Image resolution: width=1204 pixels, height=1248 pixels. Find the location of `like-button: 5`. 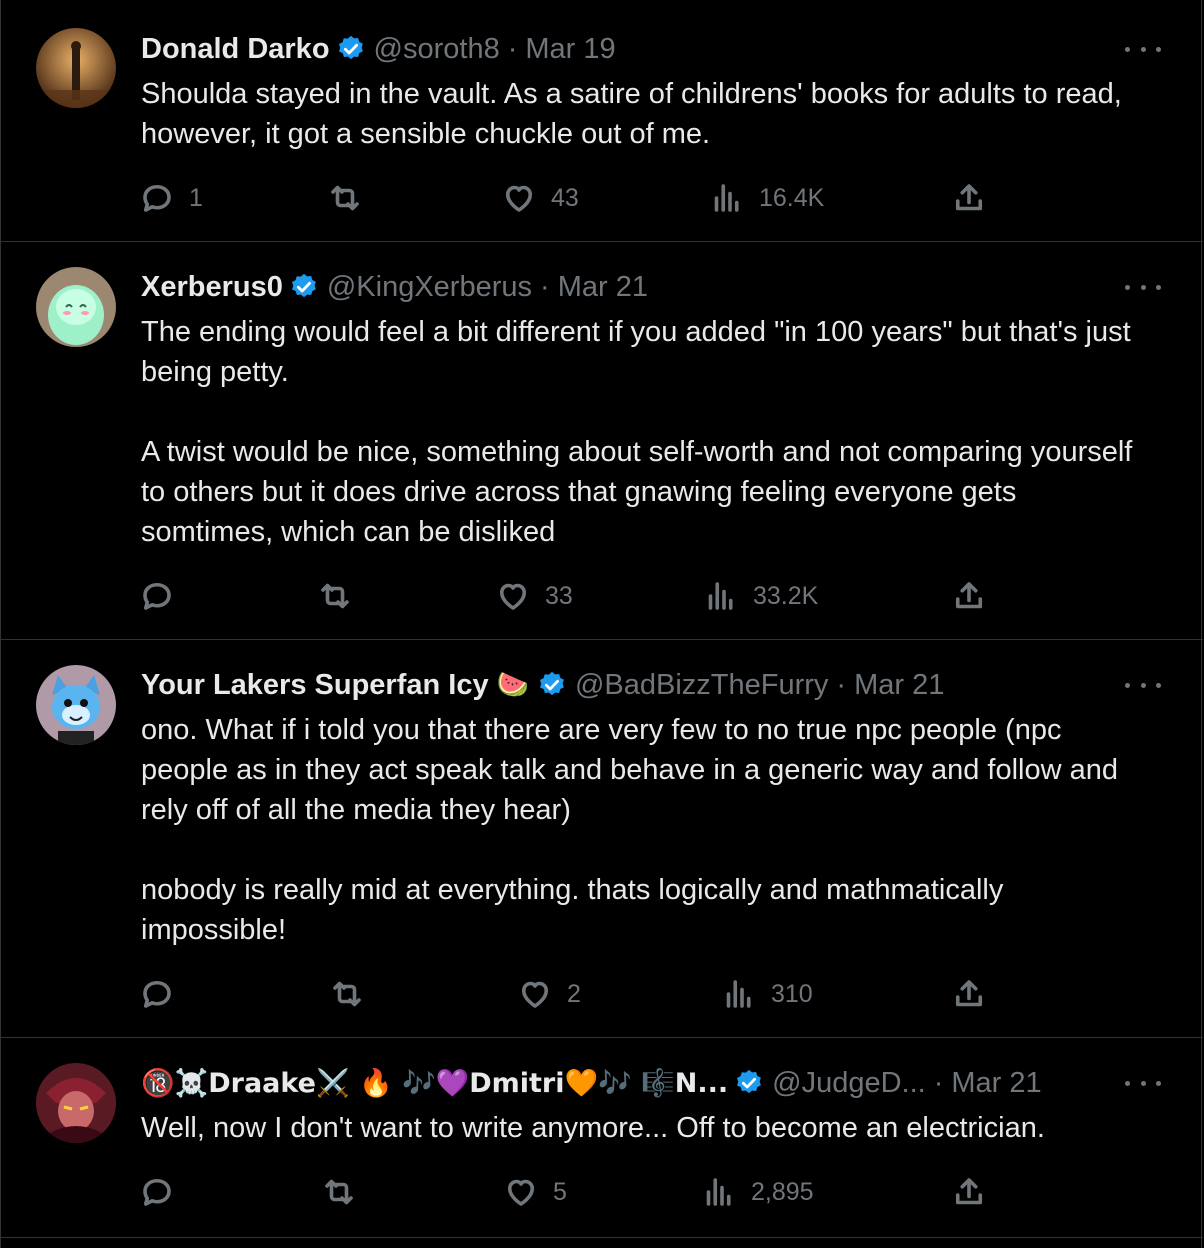

like-button: 5 is located at coordinates (535, 1192).